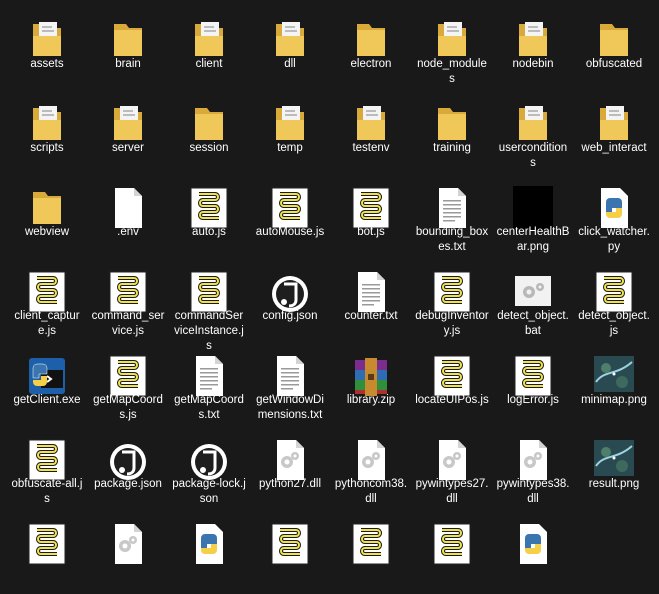 The image size is (659, 594). What do you see at coordinates (614, 300) in the screenshot?
I see `file-item: detect_object.js` at bounding box center [614, 300].